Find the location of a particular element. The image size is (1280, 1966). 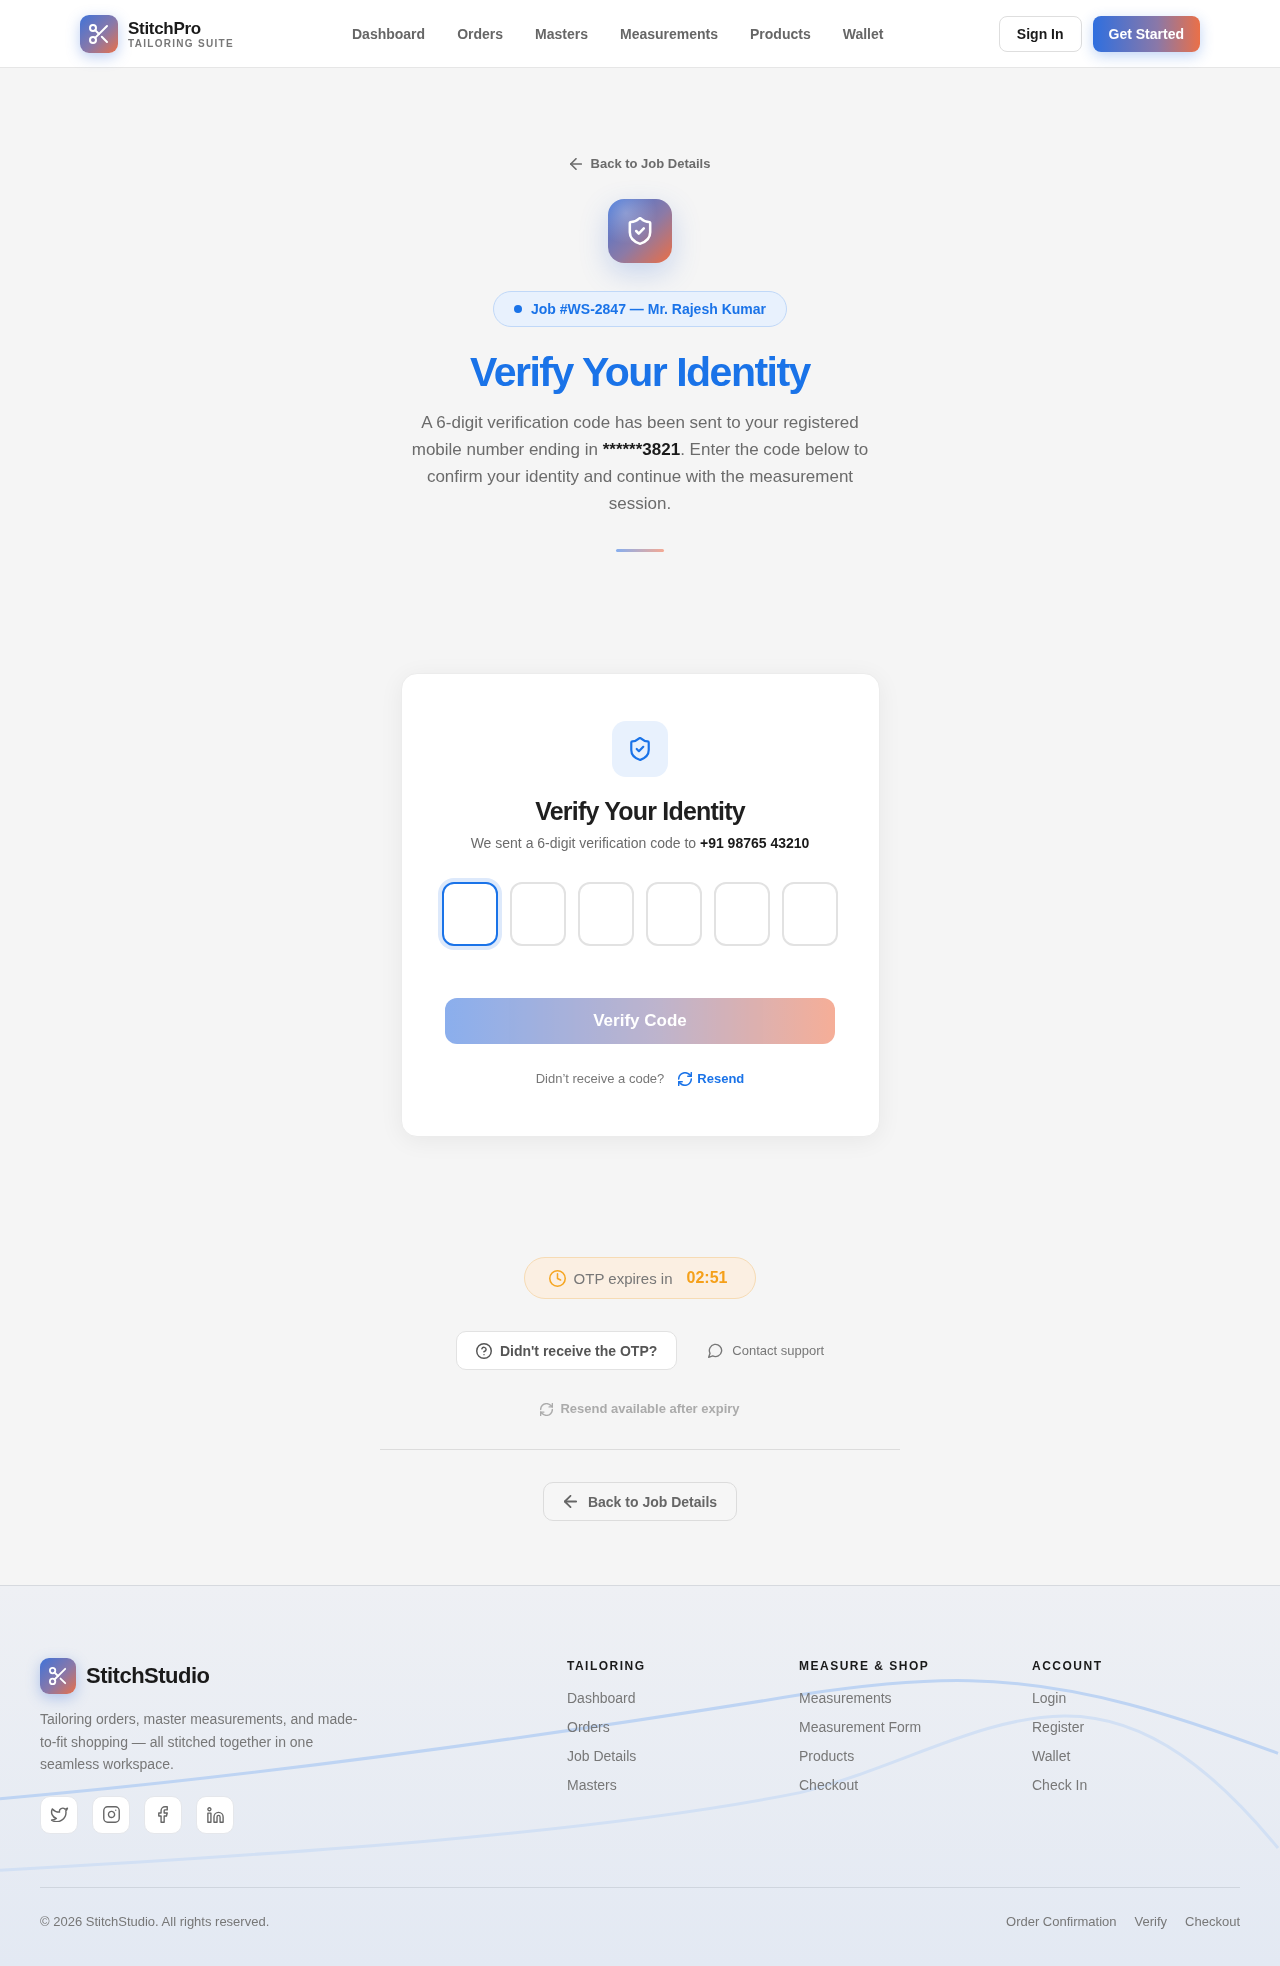

footer-link: Register is located at coordinates (1058, 1727).